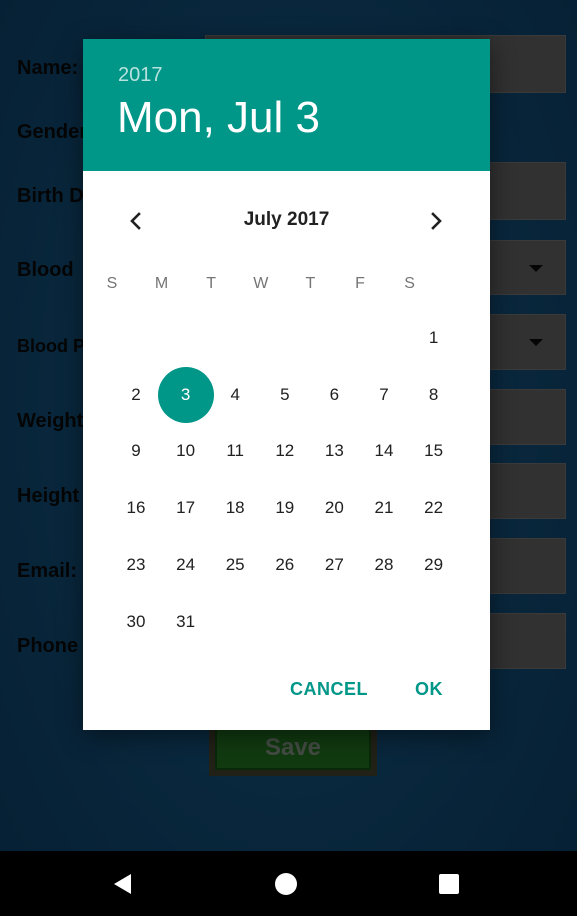 This screenshot has height=916, width=577. Describe the element at coordinates (136, 451) in the screenshot. I see `calendar-day: 9` at that location.